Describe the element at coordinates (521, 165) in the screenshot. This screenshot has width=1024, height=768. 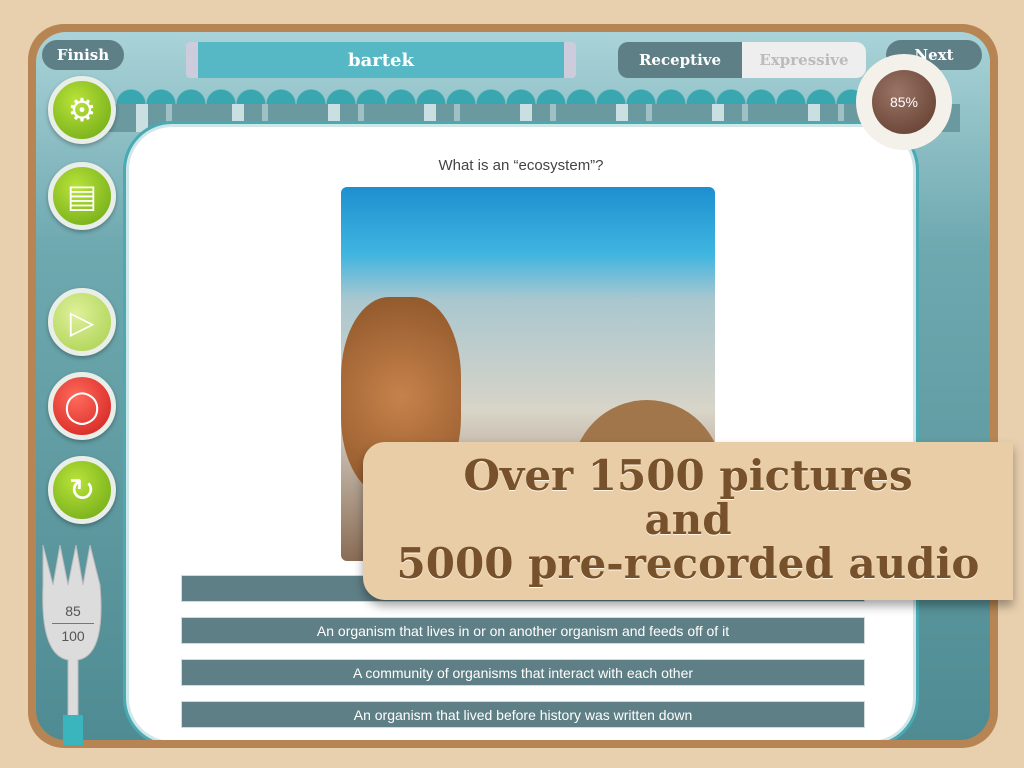
I see `question-text: What is an “ecosystem”?` at that location.